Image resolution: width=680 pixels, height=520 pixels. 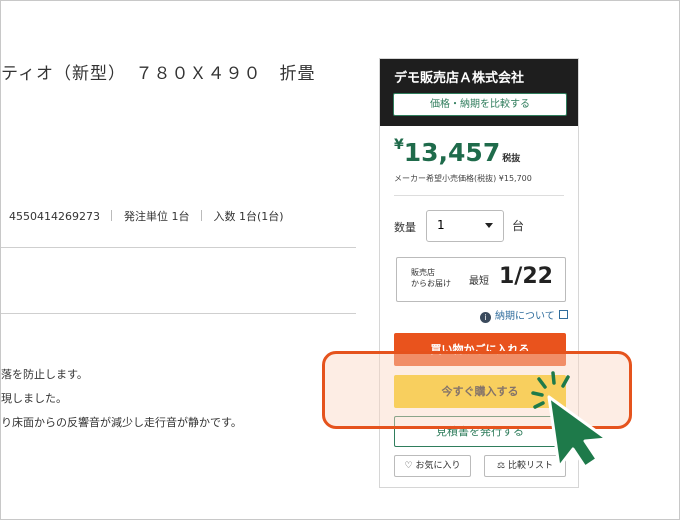 I want to click on heart-icon: ♡, so click(x=408, y=466).